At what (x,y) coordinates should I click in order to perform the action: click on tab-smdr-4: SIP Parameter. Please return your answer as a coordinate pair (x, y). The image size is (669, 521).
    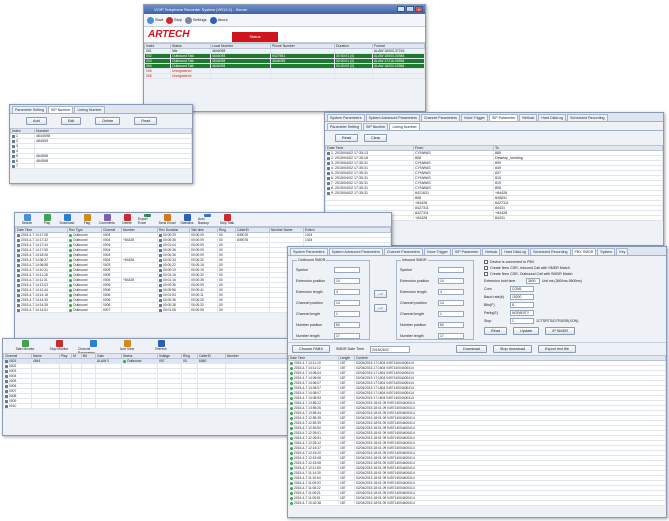
    Looking at the image, I should click on (466, 251).